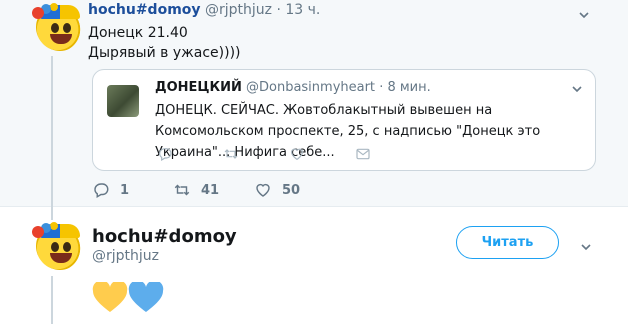 The height and width of the screenshot is (324, 628). I want to click on tweet-header: hochu#domoy @rjpthjuz · 13 ч., so click(204, 10).